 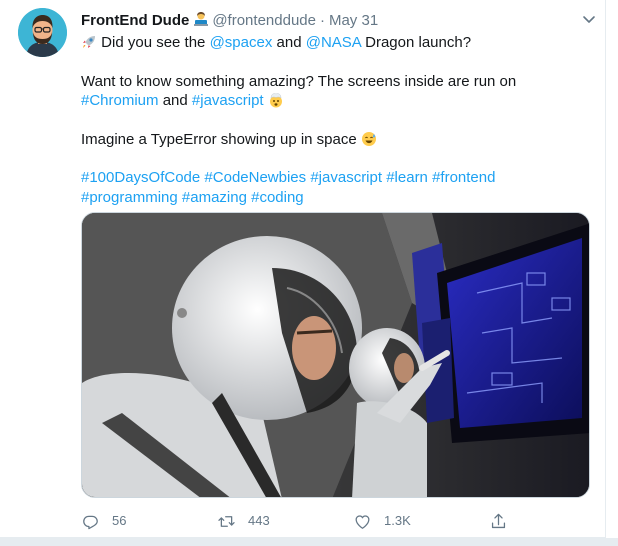 What do you see at coordinates (175, 100) in the screenshot?
I see `line-2-and: and` at bounding box center [175, 100].